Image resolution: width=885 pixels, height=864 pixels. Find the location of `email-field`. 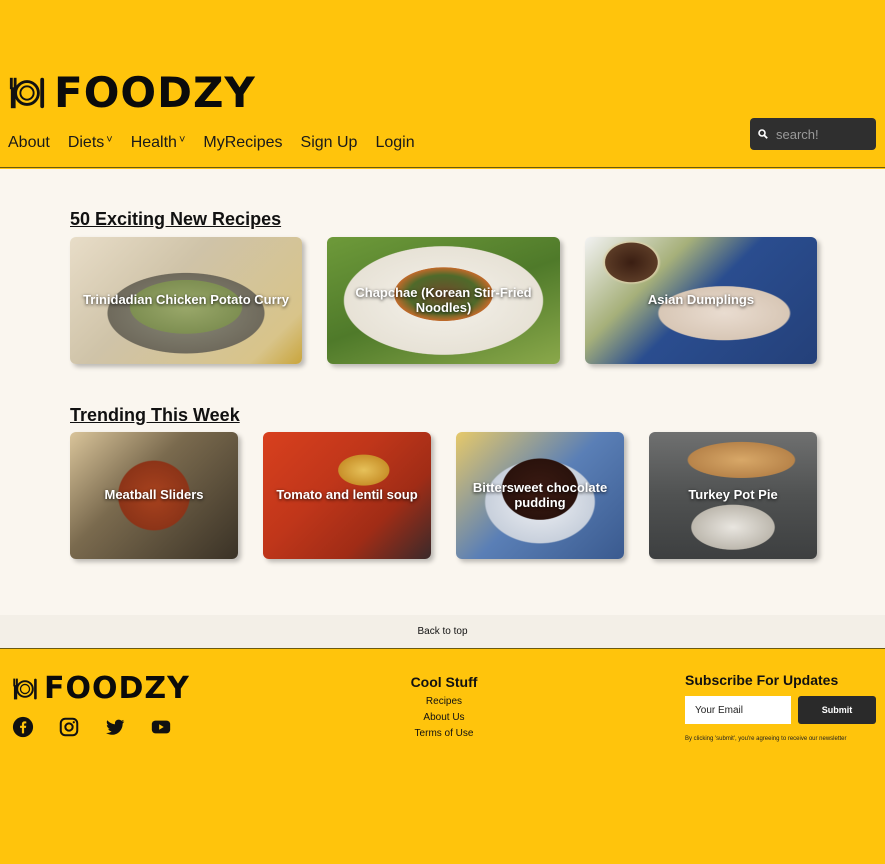

email-field is located at coordinates (738, 710).